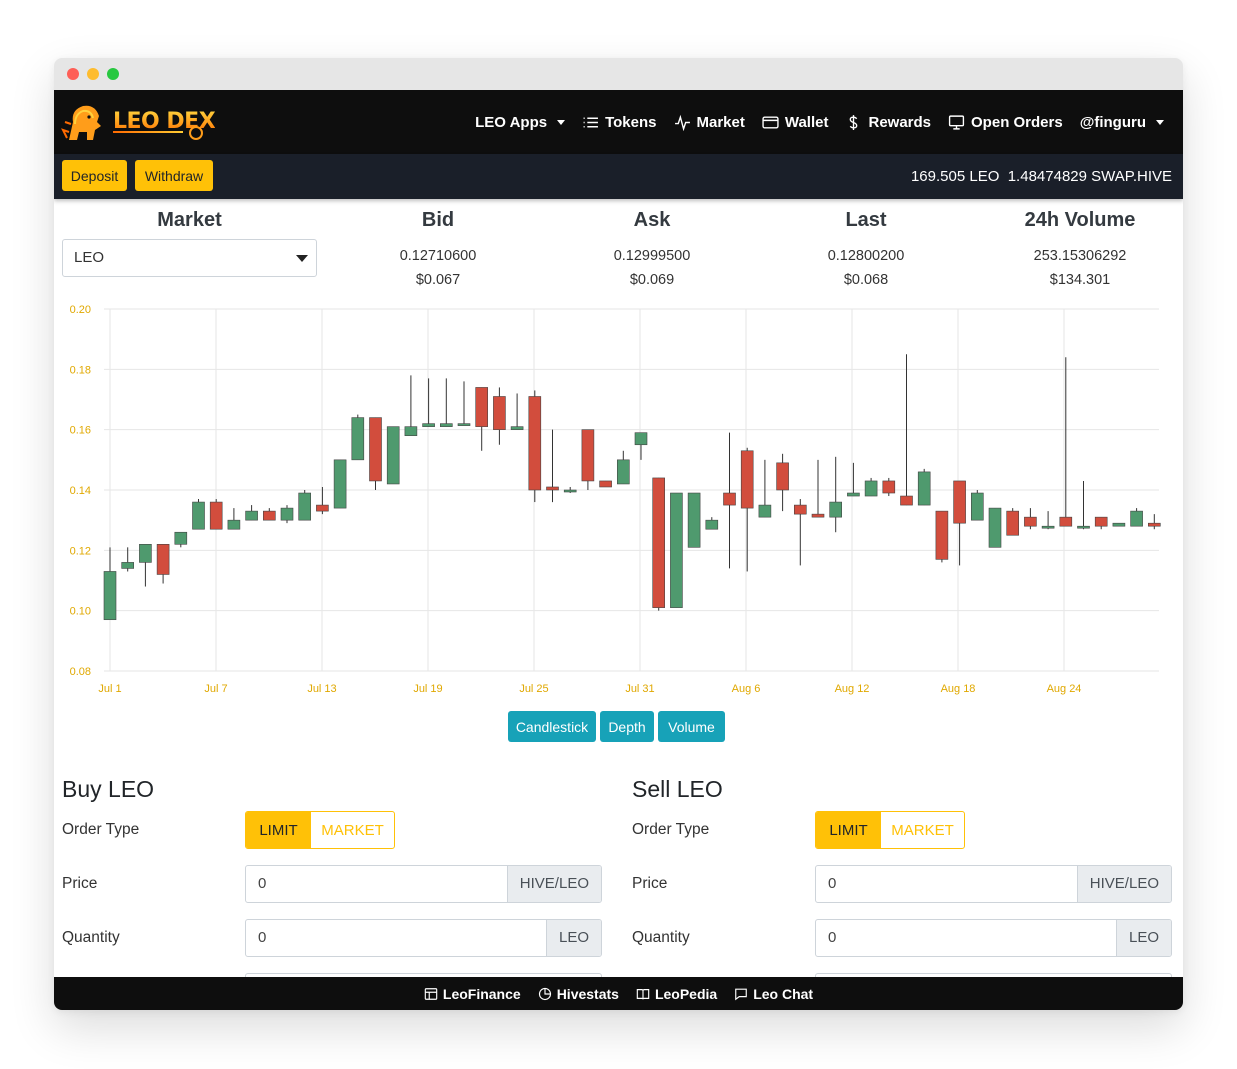  What do you see at coordinates (80, 370) in the screenshot?
I see `y-tick-label: 0.18` at bounding box center [80, 370].